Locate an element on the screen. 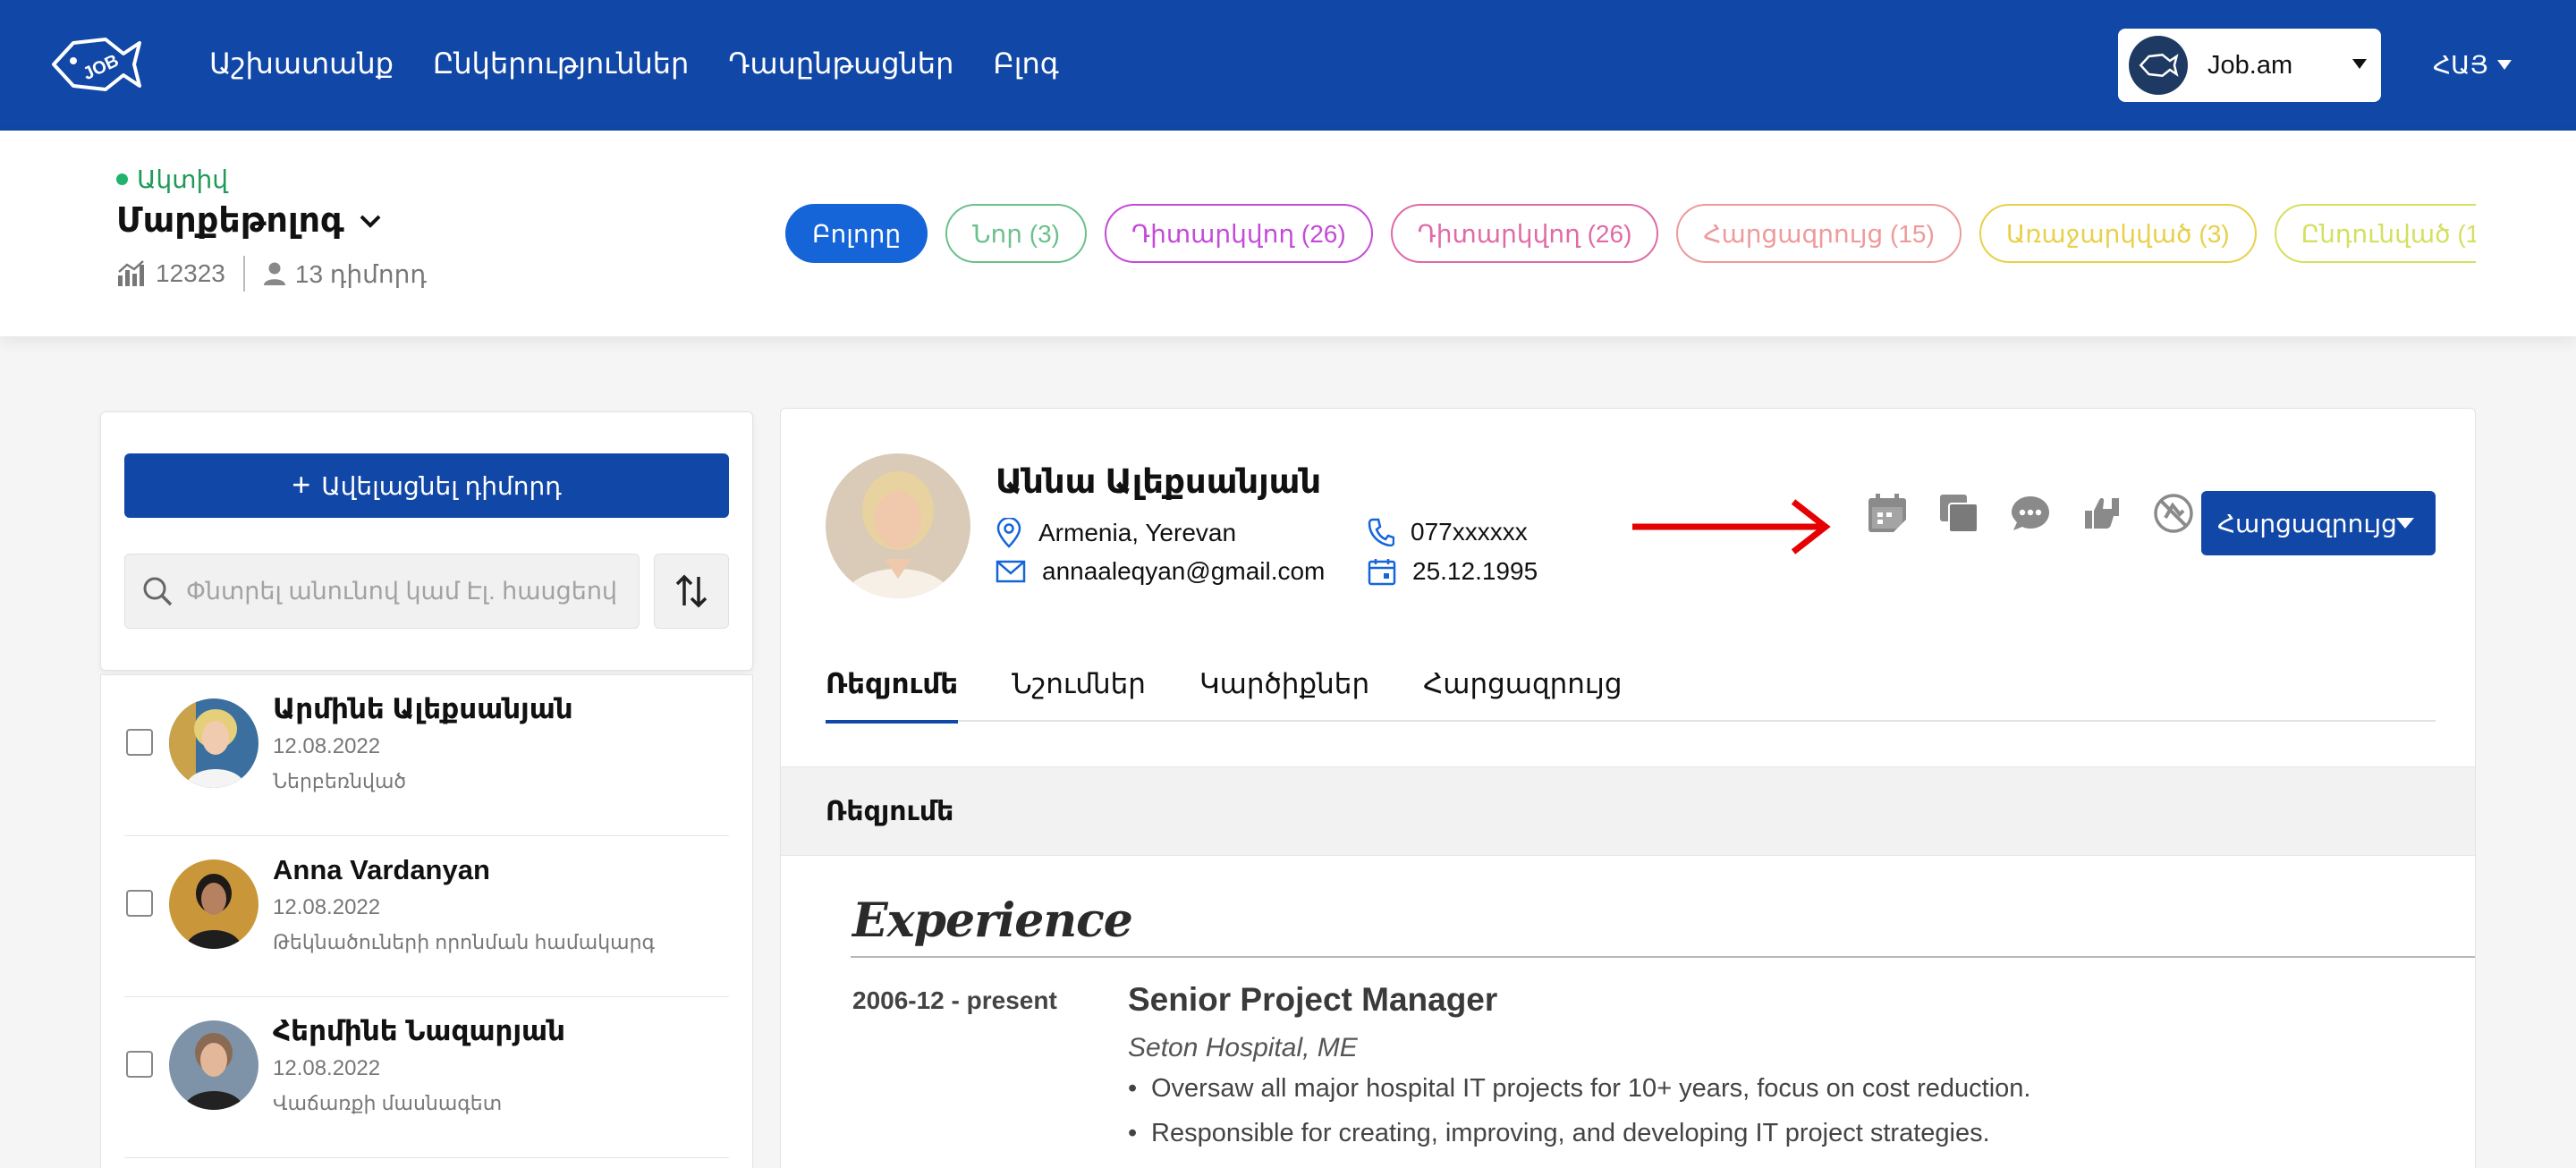 Image resolution: width=2576 pixels, height=1168 pixels. sort-button is located at coordinates (691, 591).